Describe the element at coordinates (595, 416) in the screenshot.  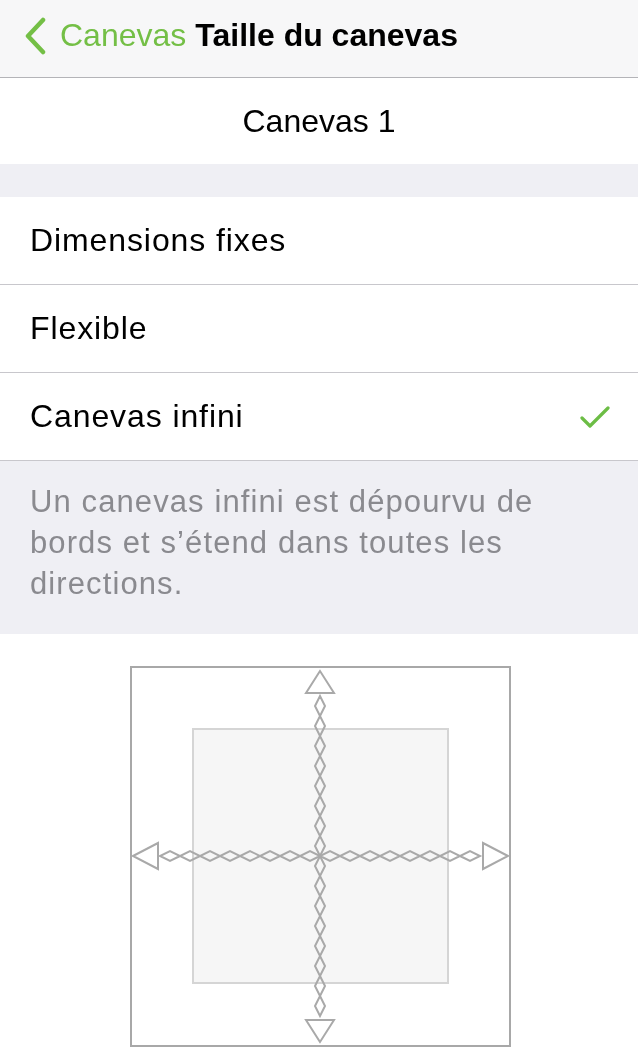
I see `checkmark-icon` at that location.